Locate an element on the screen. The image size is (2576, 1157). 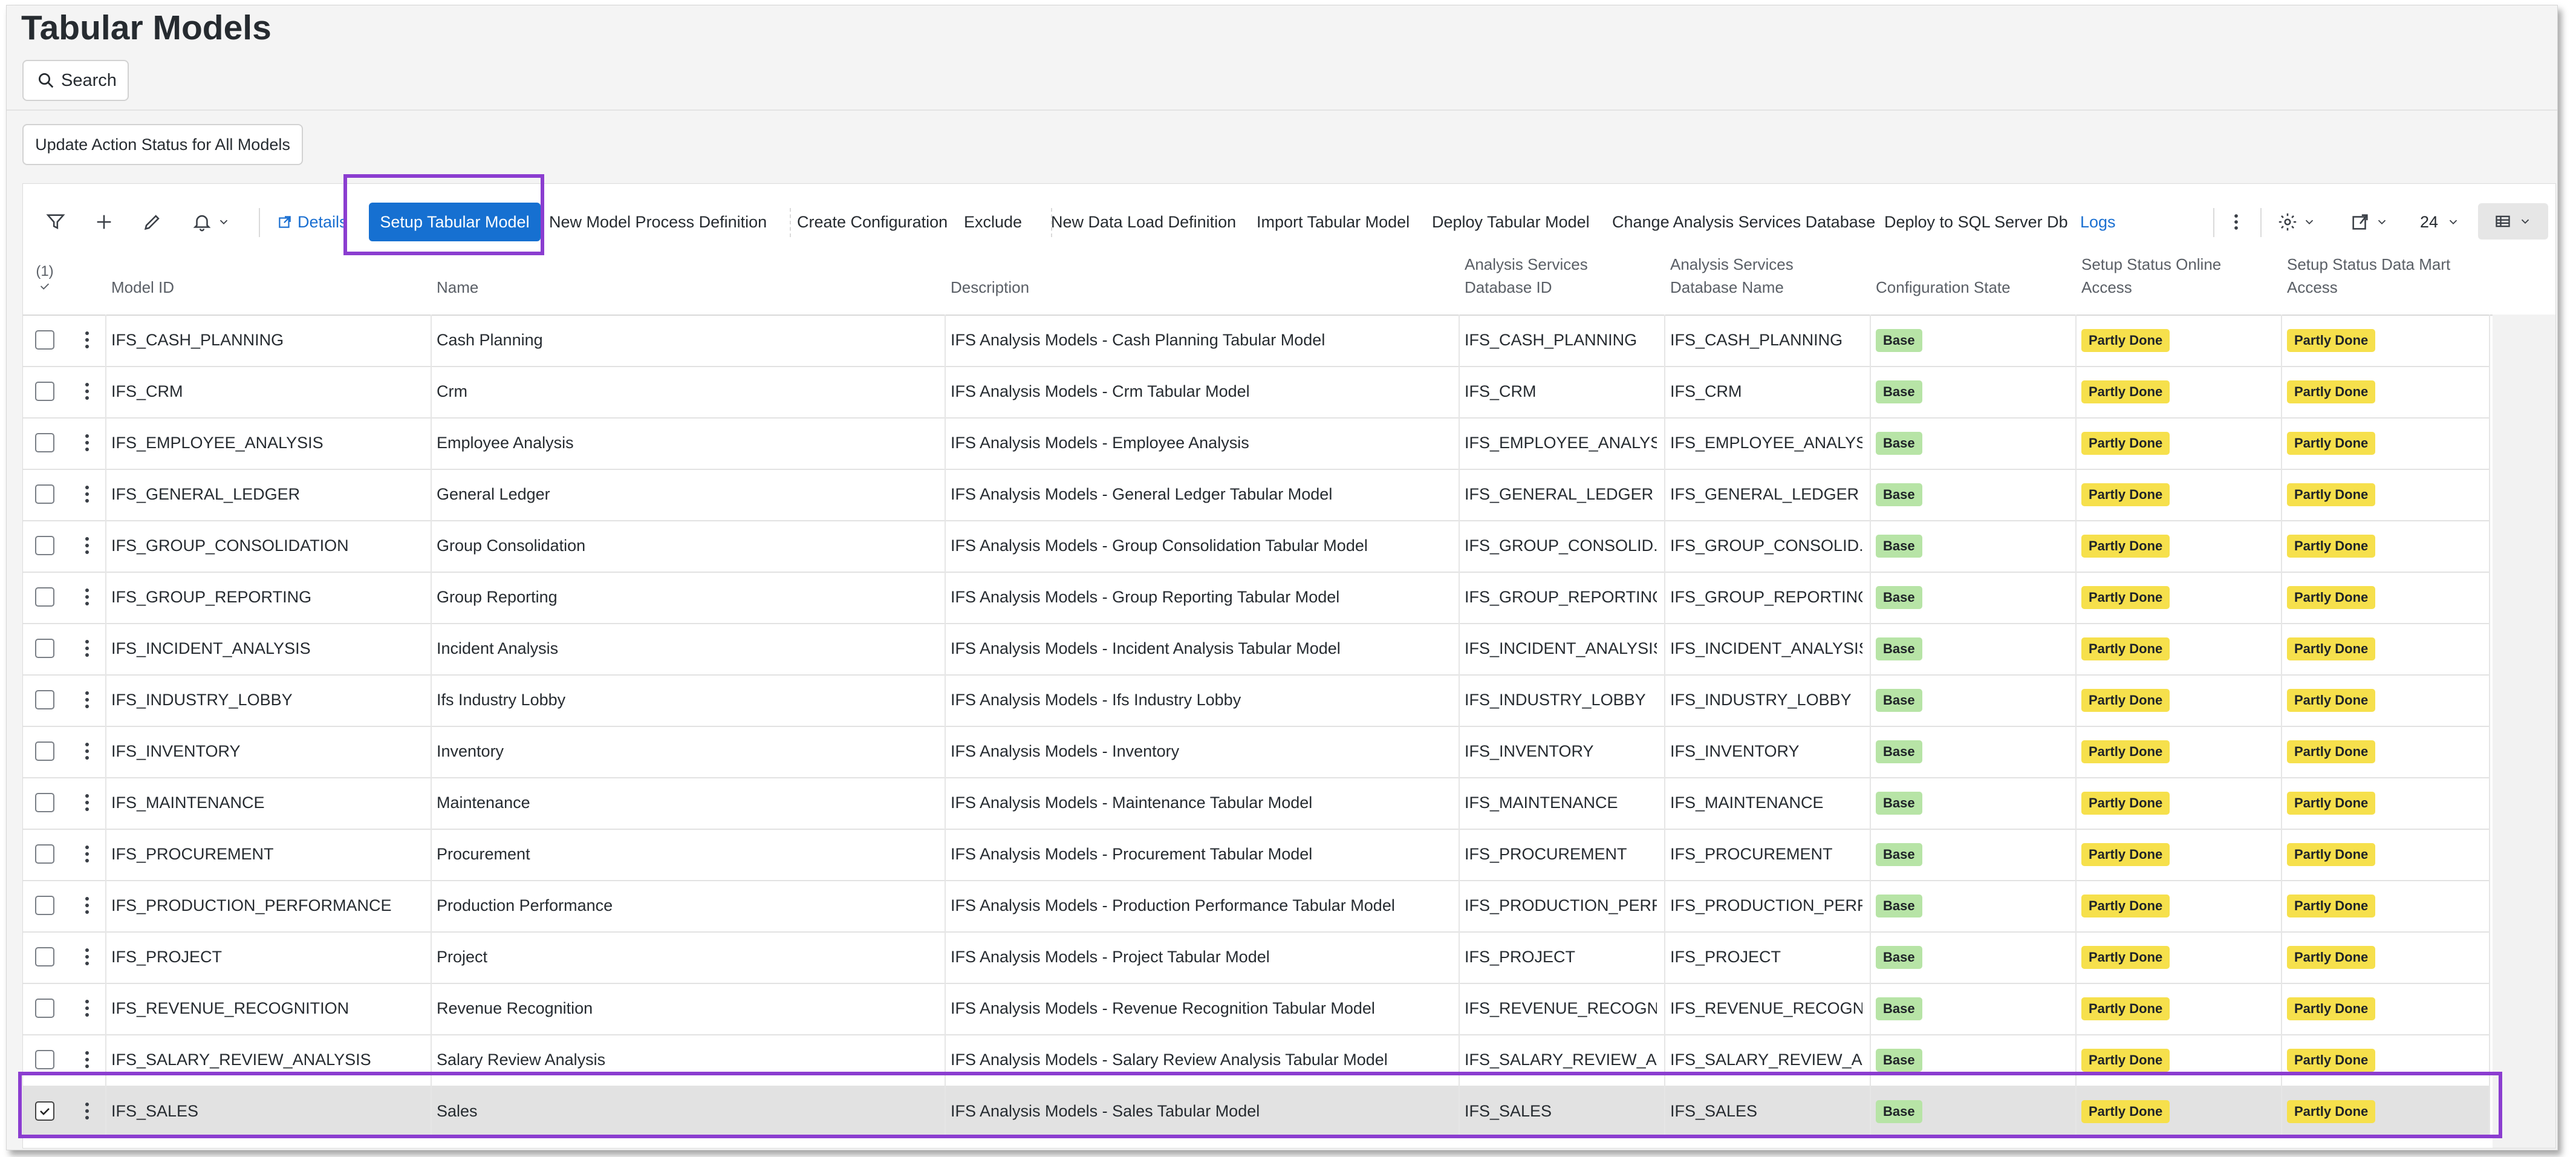
change-analysis-services-database-button: Change Analysis Services Database is located at coordinates (1744, 222).